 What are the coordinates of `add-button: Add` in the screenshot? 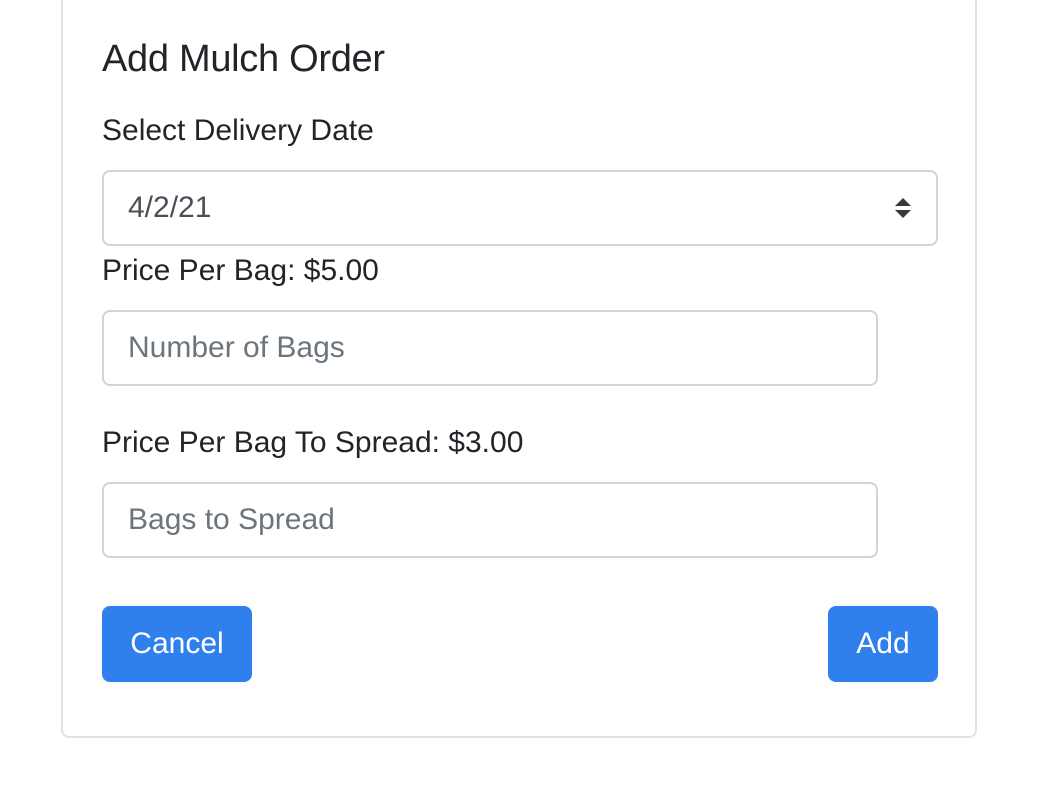 It's located at (883, 644).